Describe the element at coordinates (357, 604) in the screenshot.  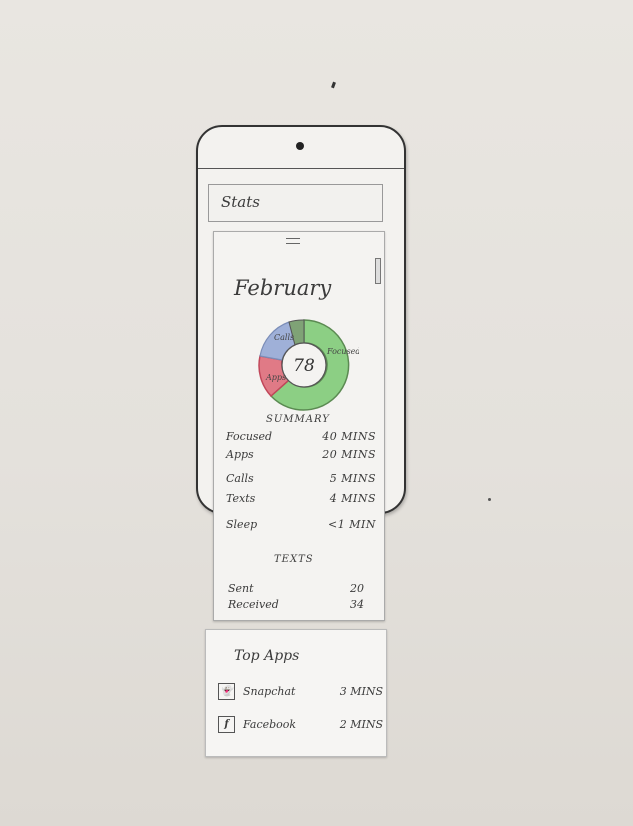
I see `texts-value: 34` at that location.